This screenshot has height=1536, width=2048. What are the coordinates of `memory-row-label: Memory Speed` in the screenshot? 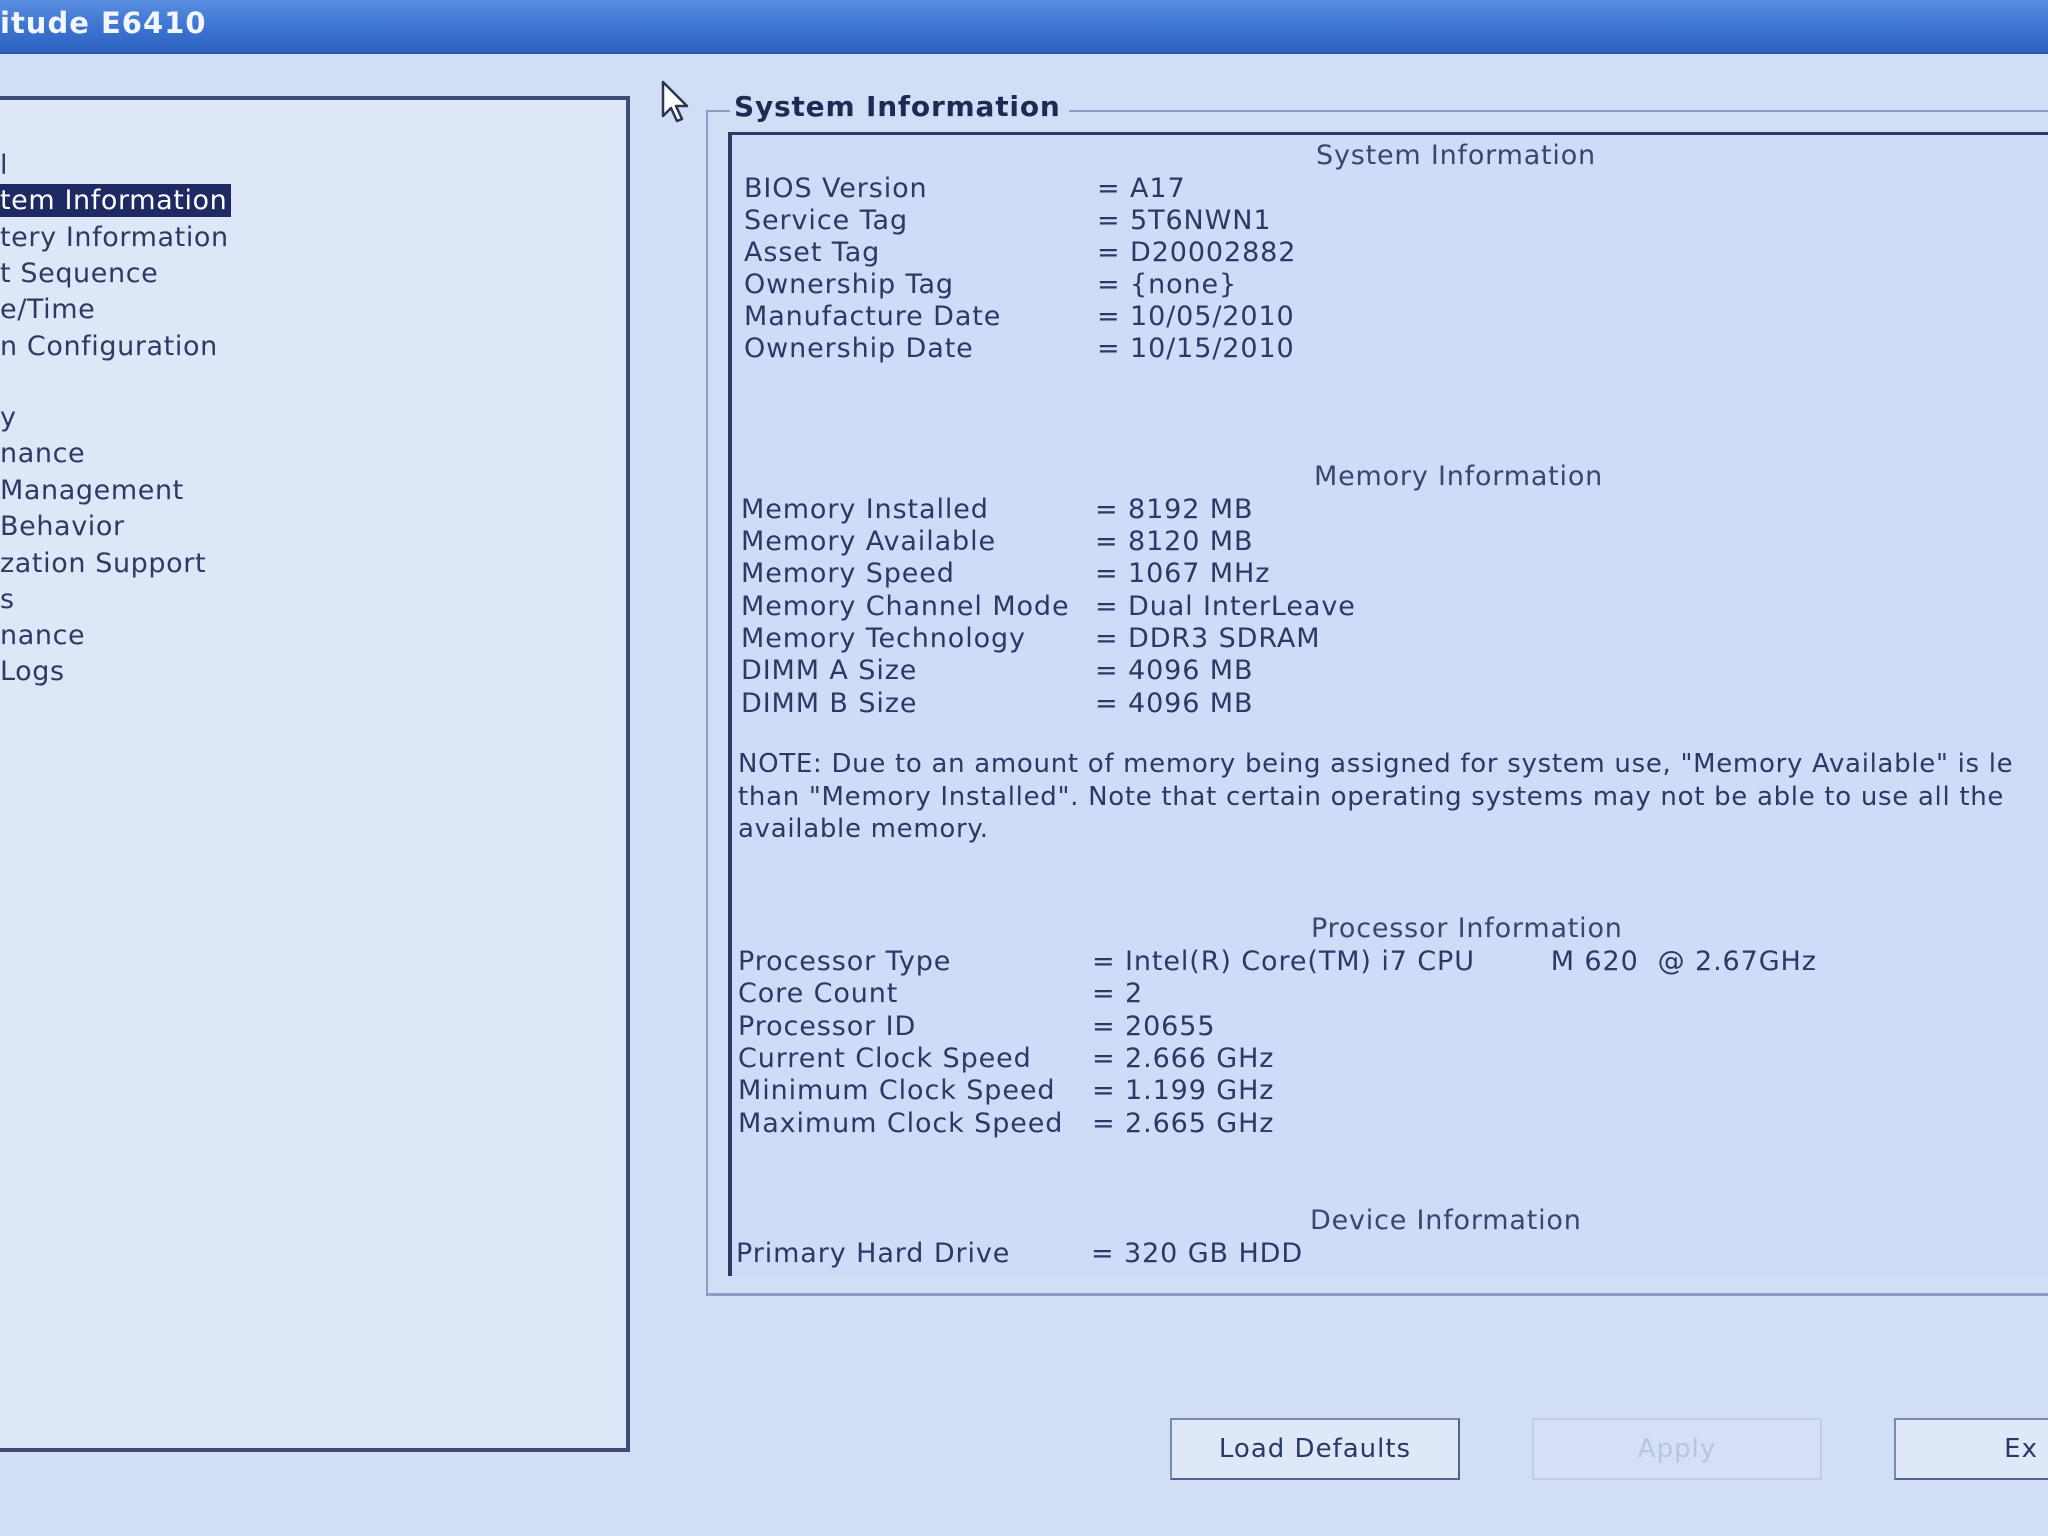 It's located at (848, 573).